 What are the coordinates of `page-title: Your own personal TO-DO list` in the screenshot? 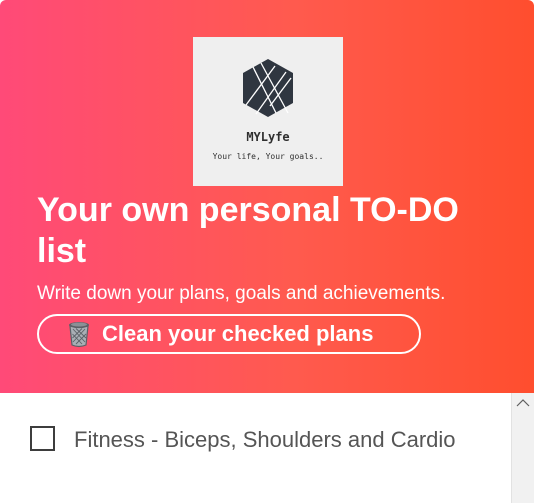 It's located at (248, 230).